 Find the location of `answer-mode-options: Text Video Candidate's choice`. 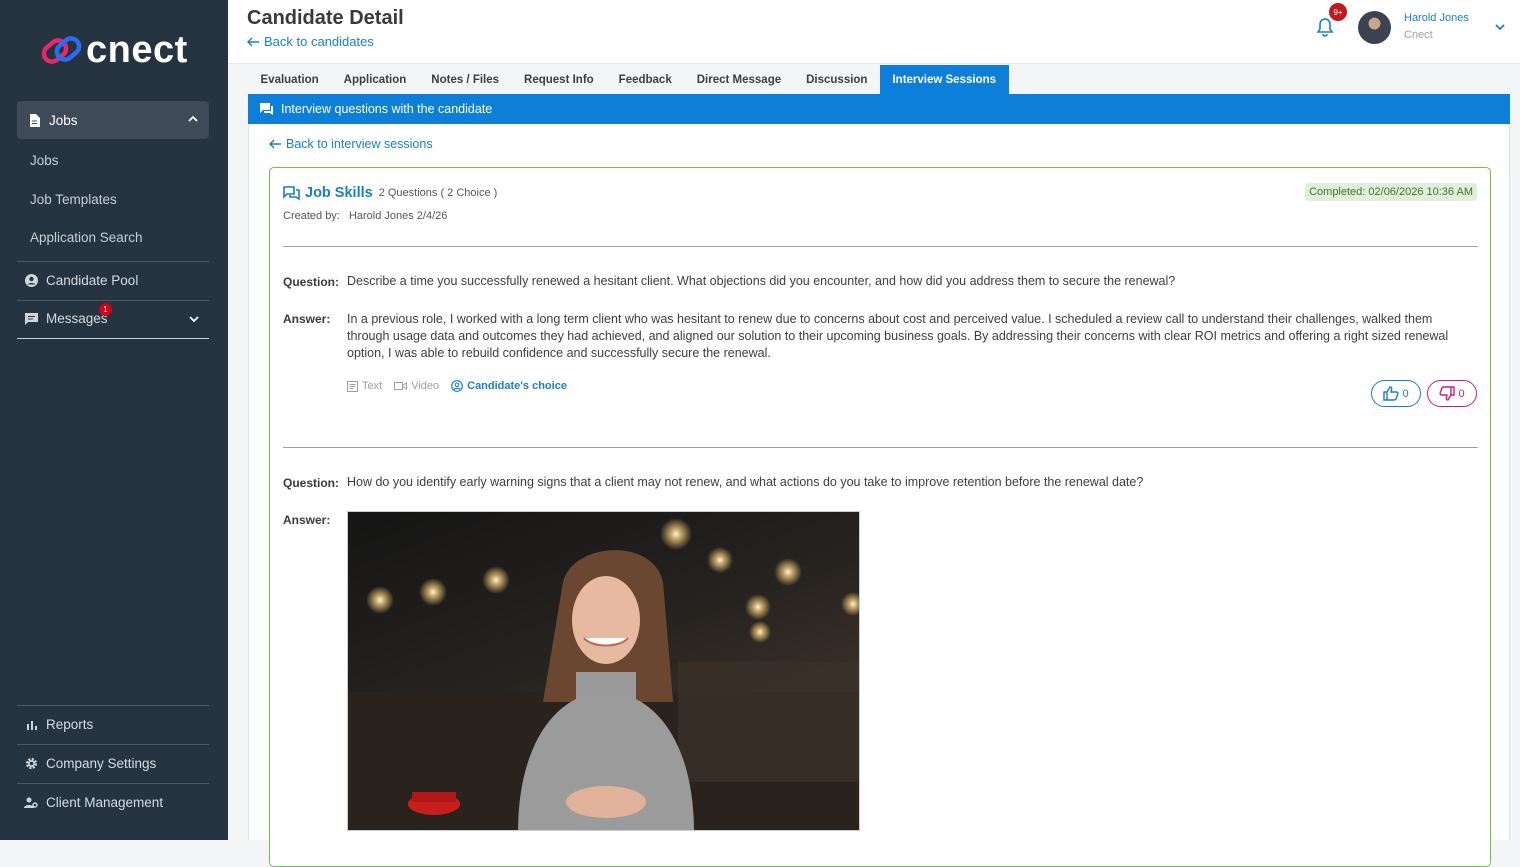

answer-mode-options: Text Video Candidate's choice is located at coordinates (463, 386).